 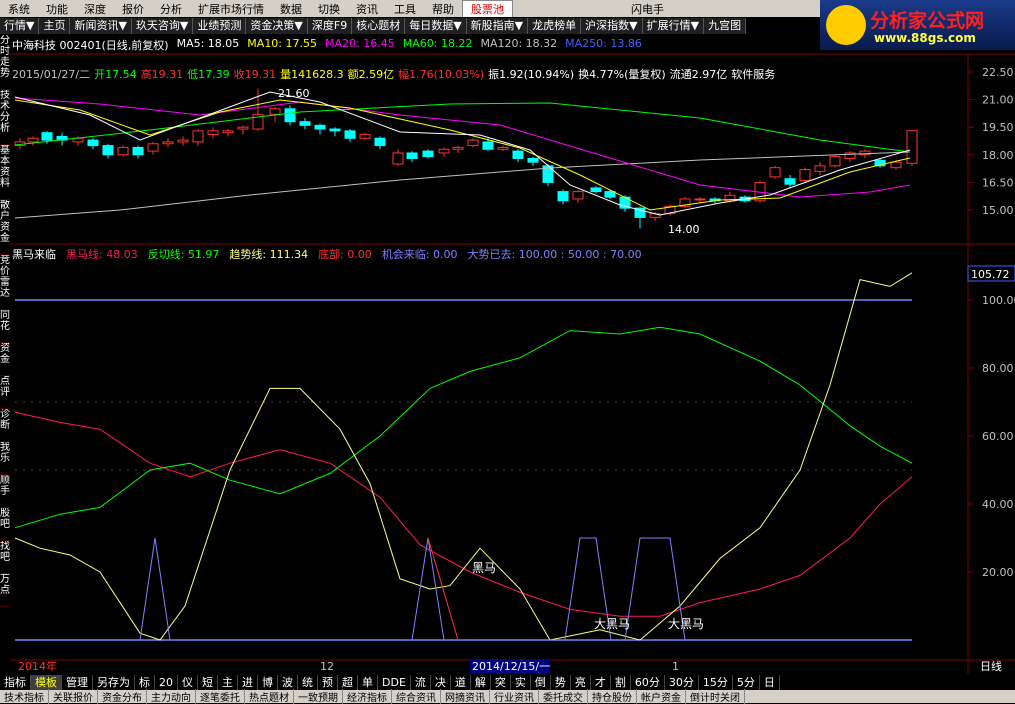 What do you see at coordinates (621, 682) in the screenshot?
I see `bottom-tab: 割` at bounding box center [621, 682].